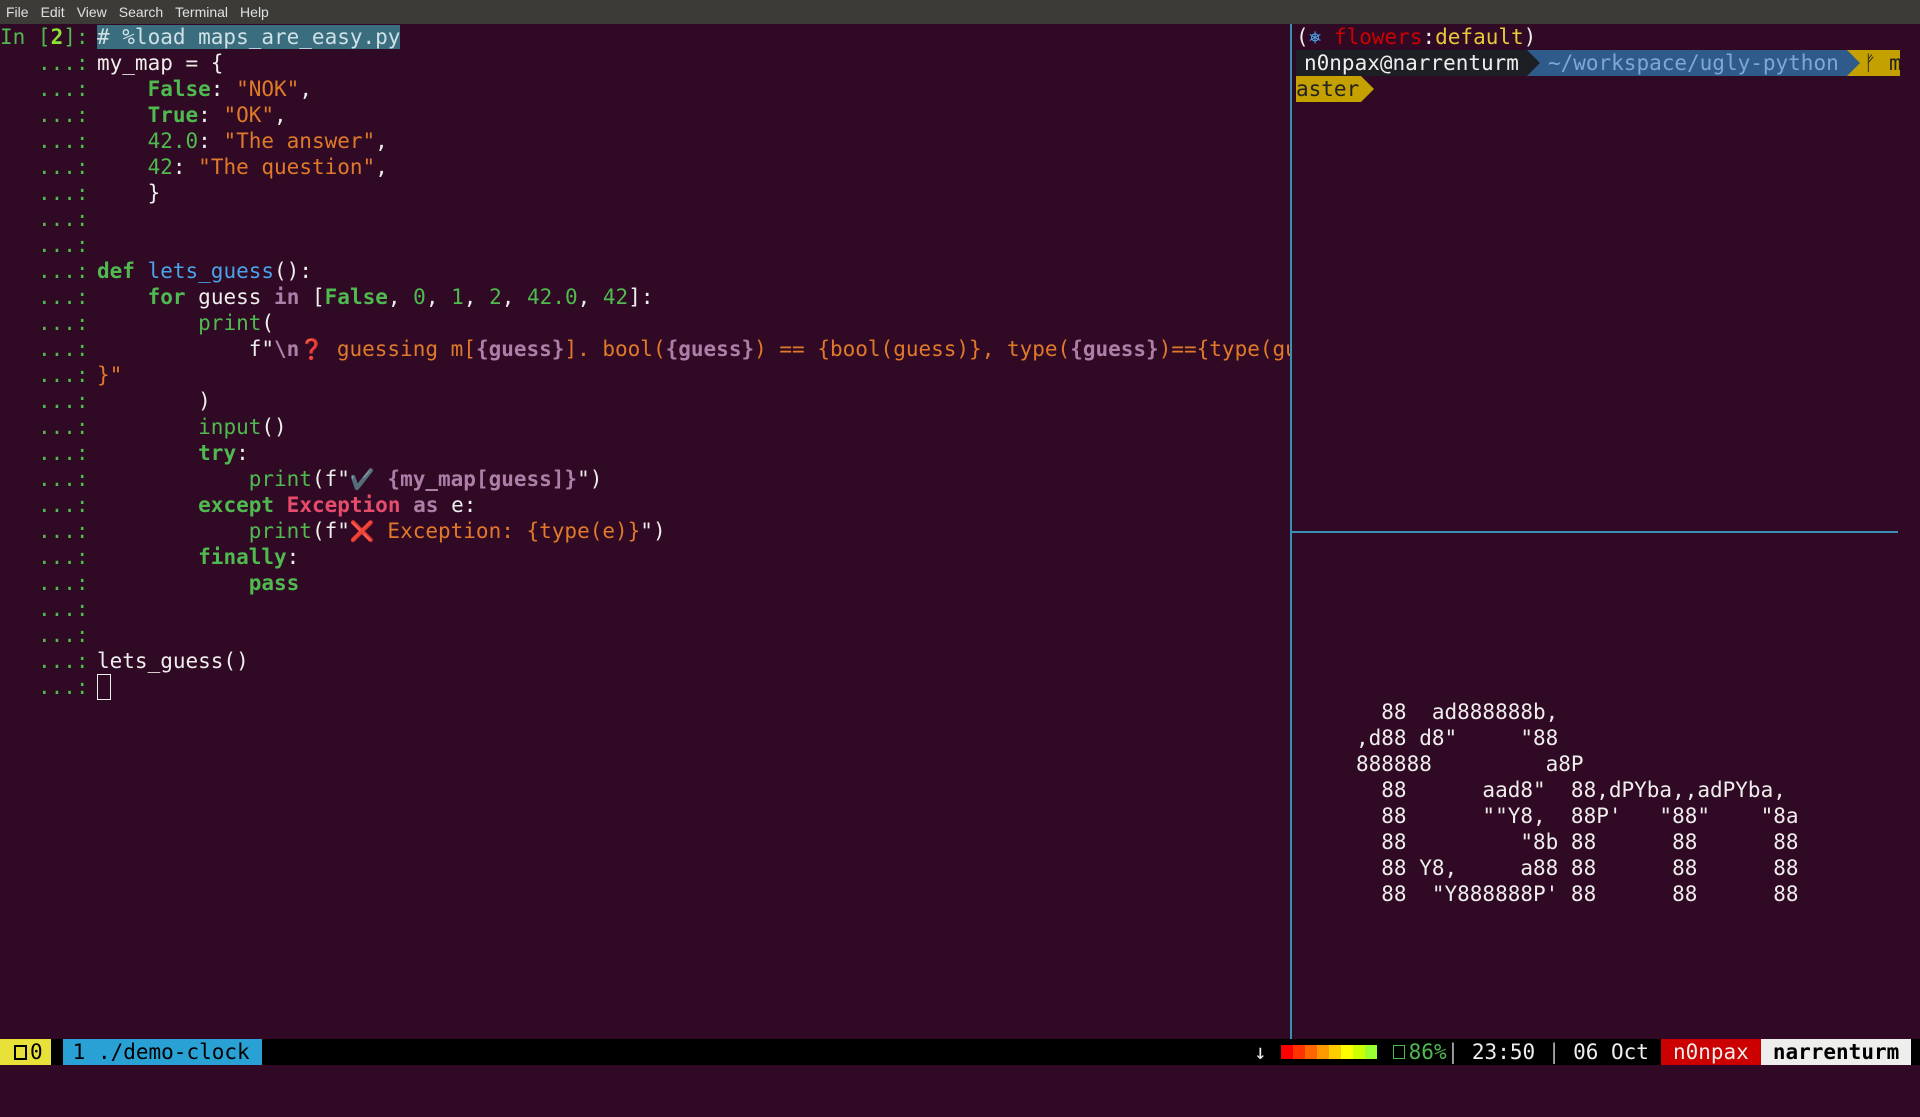 This screenshot has height=1117, width=1920. What do you see at coordinates (249, 37) in the screenshot?
I see `load-comment: # %load maps_are_easy.py` at bounding box center [249, 37].